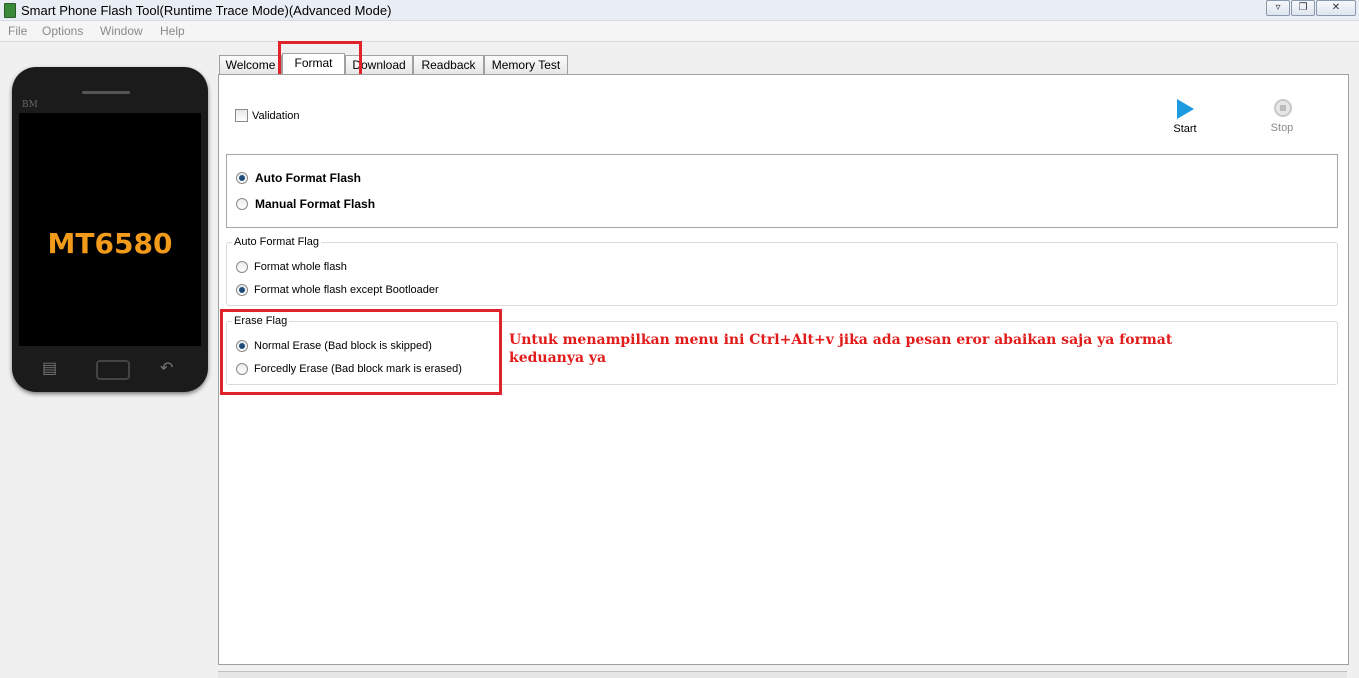 The height and width of the screenshot is (678, 1359). I want to click on manual-format-radio, so click(242, 204).